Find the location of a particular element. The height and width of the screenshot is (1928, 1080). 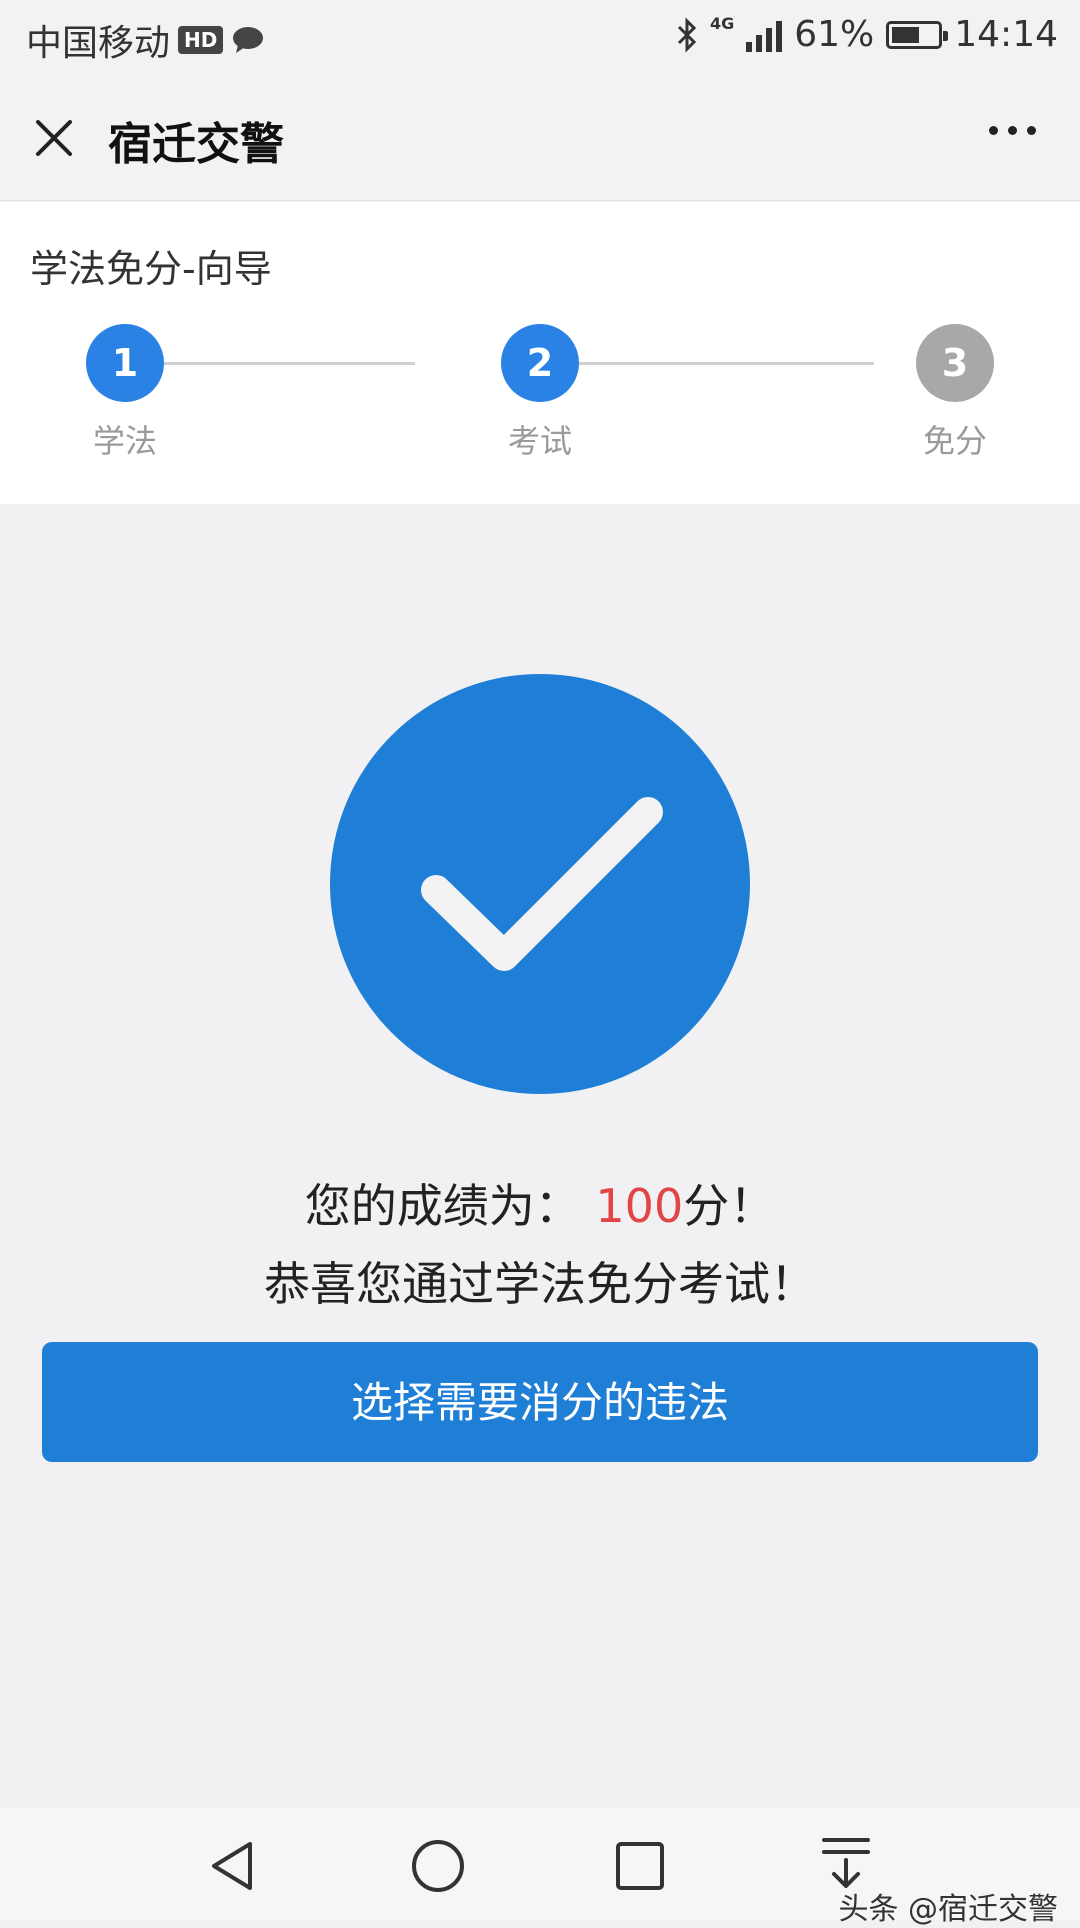

carrier-name: 中国移动 is located at coordinates (98, 43).